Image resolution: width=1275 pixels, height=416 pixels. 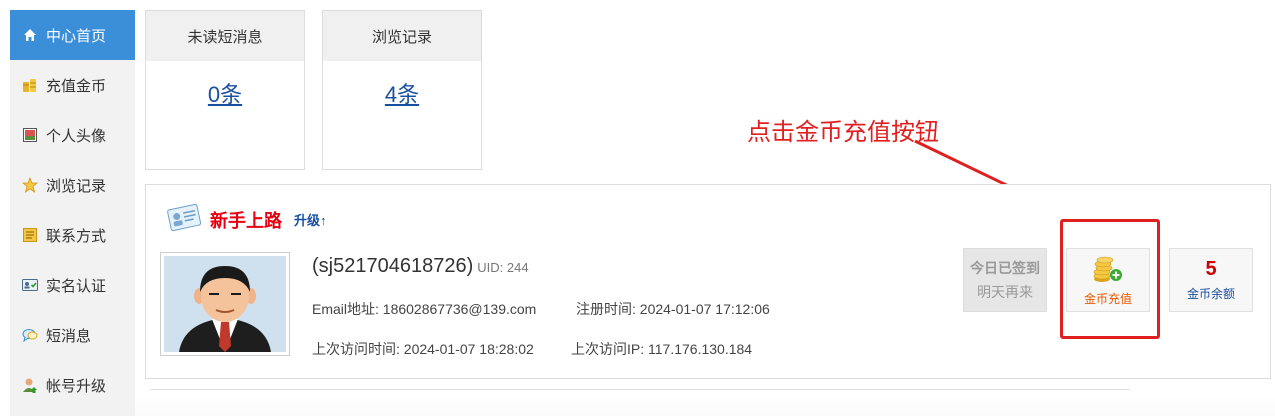 What do you see at coordinates (30, 135) in the screenshot?
I see `picture-icon` at bounding box center [30, 135].